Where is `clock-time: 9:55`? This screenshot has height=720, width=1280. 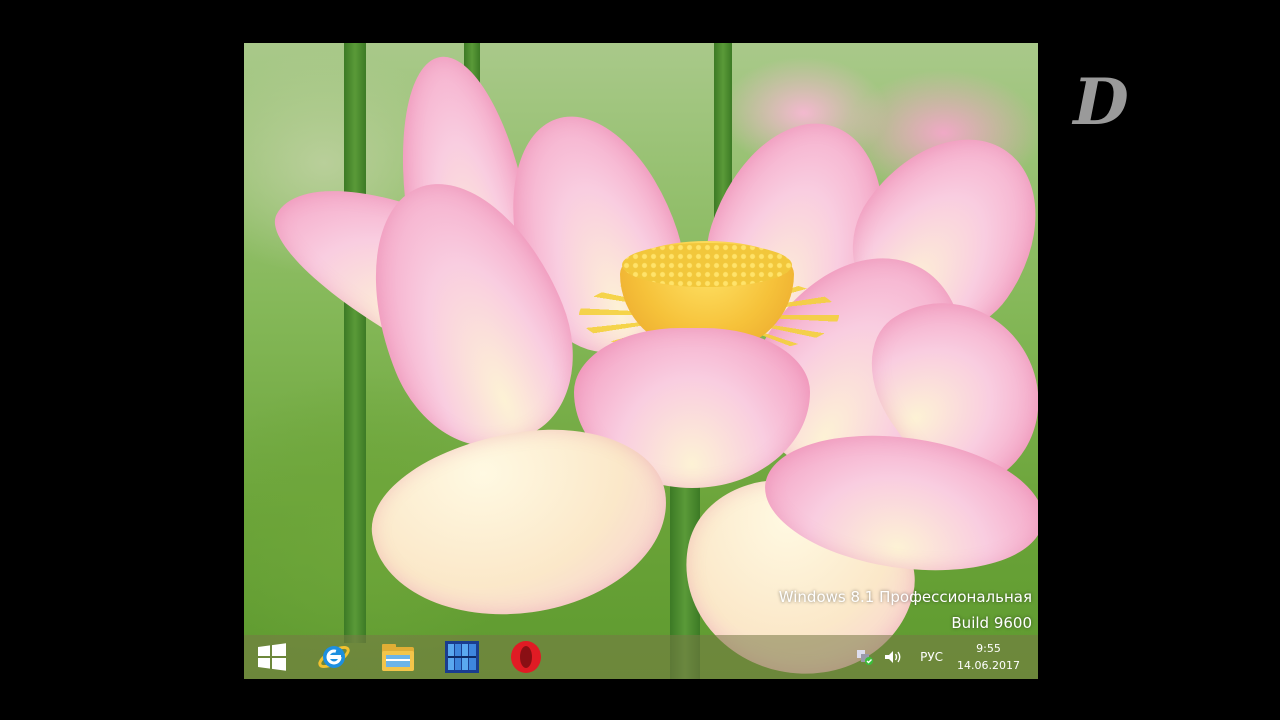 clock-time: 9:55 is located at coordinates (988, 648).